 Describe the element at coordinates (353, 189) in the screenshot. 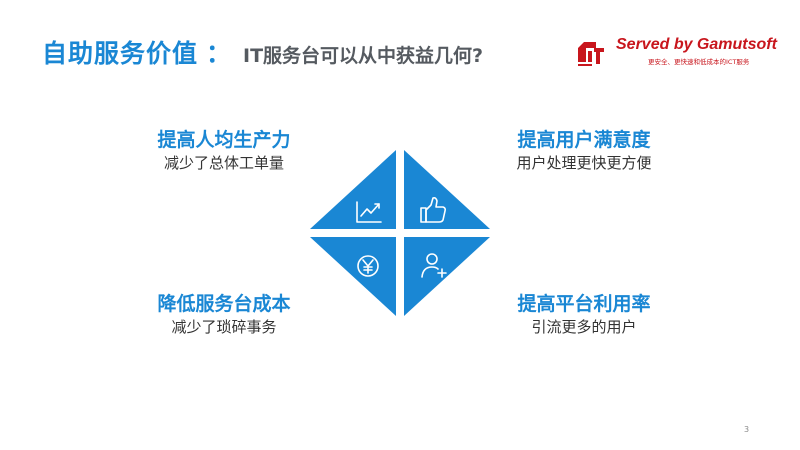

I see `diamond-quadrant-top-left` at that location.